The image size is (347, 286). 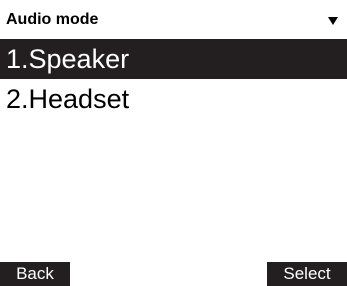 What do you see at coordinates (173, 59) in the screenshot?
I see `menu-item-speaker: 1.Speaker` at bounding box center [173, 59].